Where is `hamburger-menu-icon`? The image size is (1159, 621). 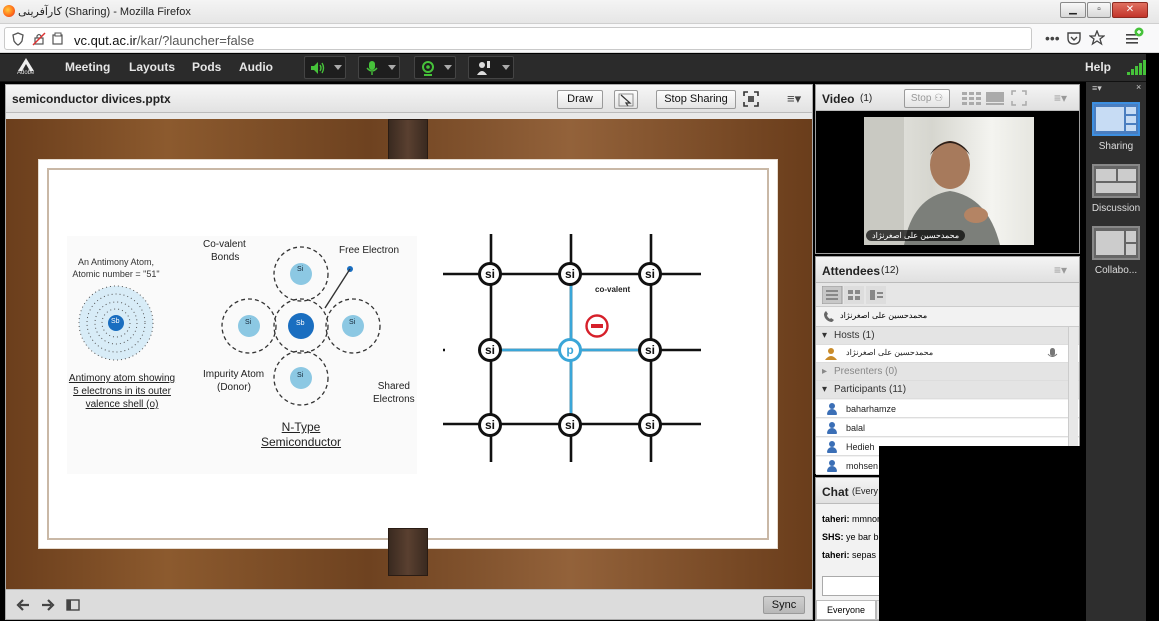
hamburger-menu-icon is located at coordinates (1134, 37).